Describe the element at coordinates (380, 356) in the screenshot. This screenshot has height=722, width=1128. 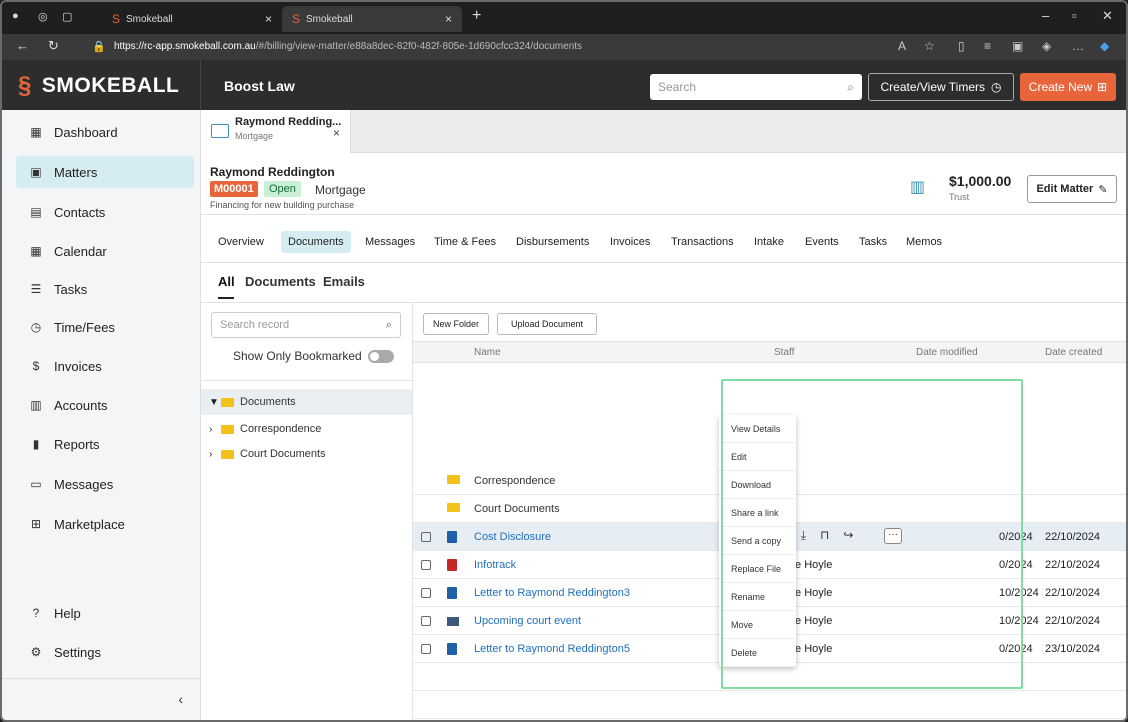
I see `bookmark-toggle` at that location.